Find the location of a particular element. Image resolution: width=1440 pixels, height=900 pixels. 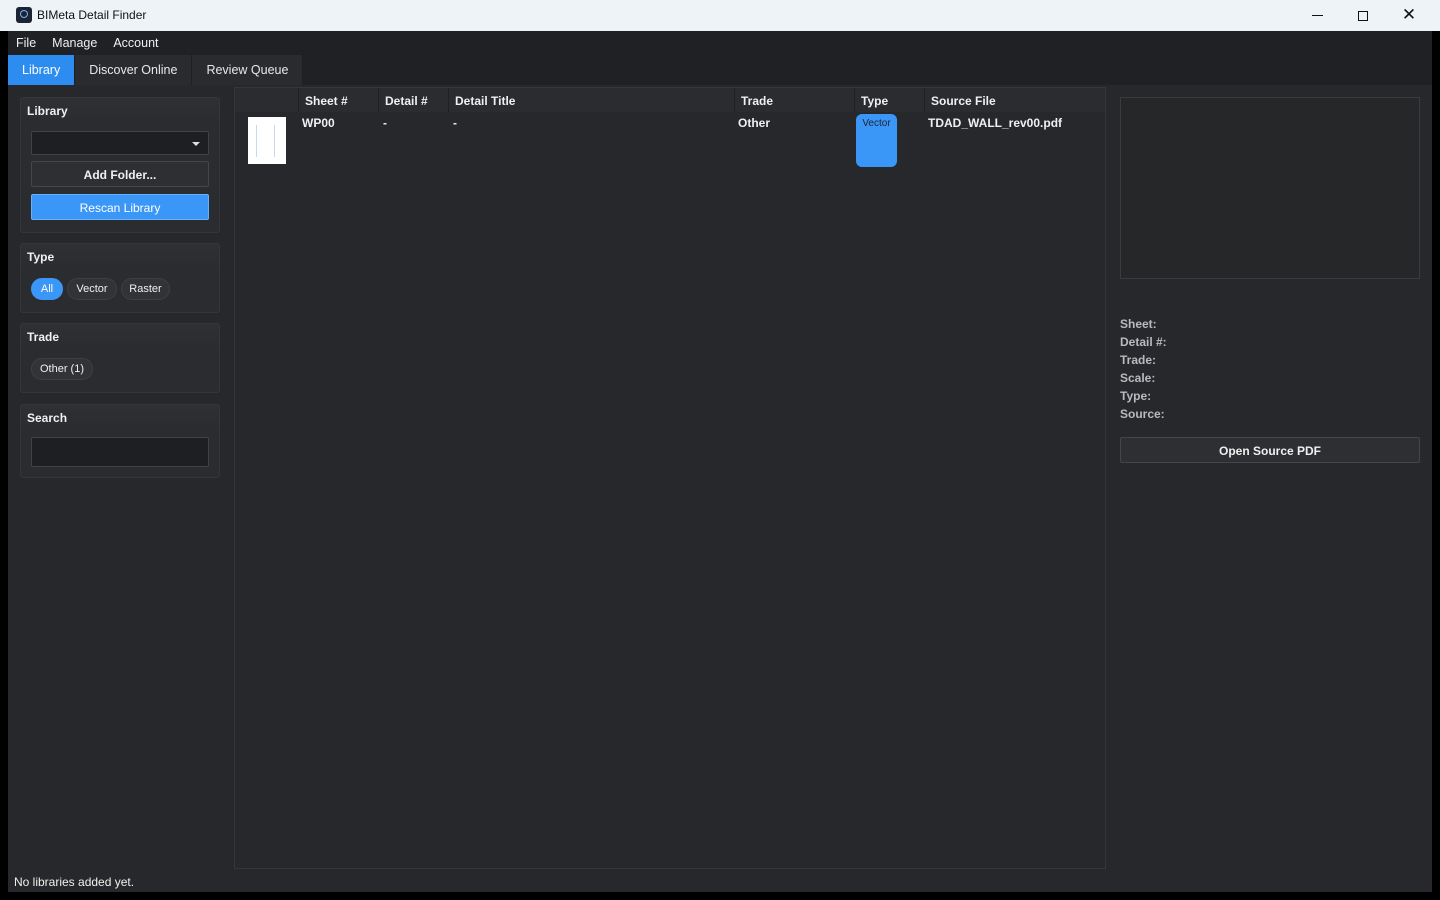

cell-sheet: WP00 is located at coordinates (318, 123).